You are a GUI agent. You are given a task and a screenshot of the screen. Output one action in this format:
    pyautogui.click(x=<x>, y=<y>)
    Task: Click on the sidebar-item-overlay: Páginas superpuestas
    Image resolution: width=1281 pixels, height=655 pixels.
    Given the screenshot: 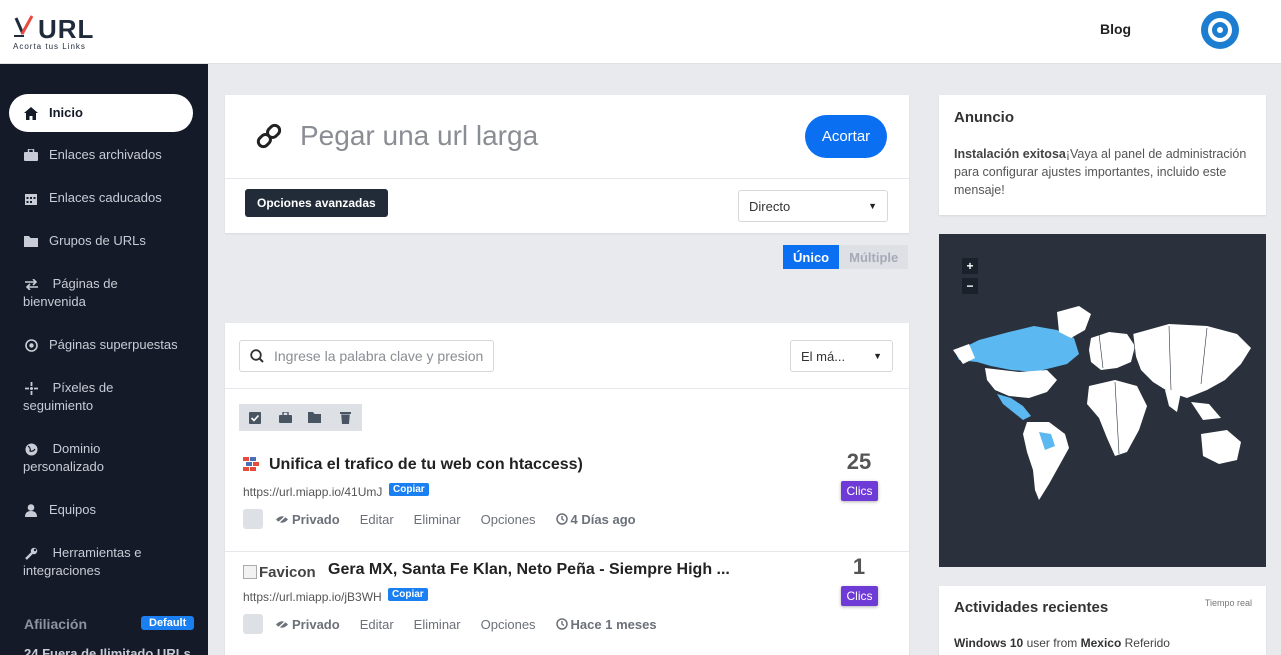 What is the action you would take?
    pyautogui.click(x=101, y=345)
    